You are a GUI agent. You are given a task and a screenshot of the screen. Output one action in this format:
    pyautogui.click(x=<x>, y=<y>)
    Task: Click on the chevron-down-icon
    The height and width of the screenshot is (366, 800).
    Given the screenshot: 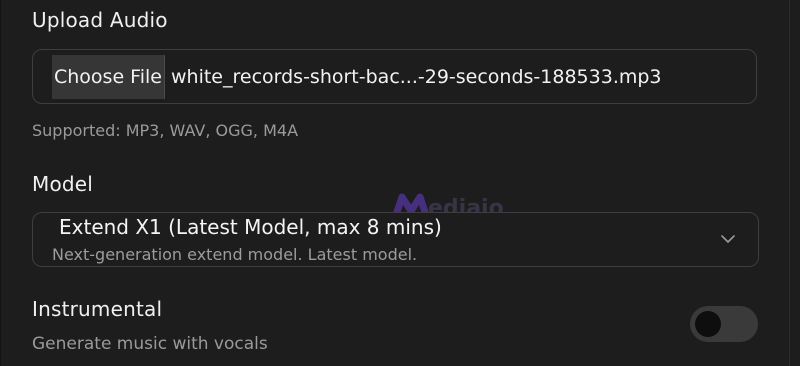 What is the action you would take?
    pyautogui.click(x=728, y=239)
    